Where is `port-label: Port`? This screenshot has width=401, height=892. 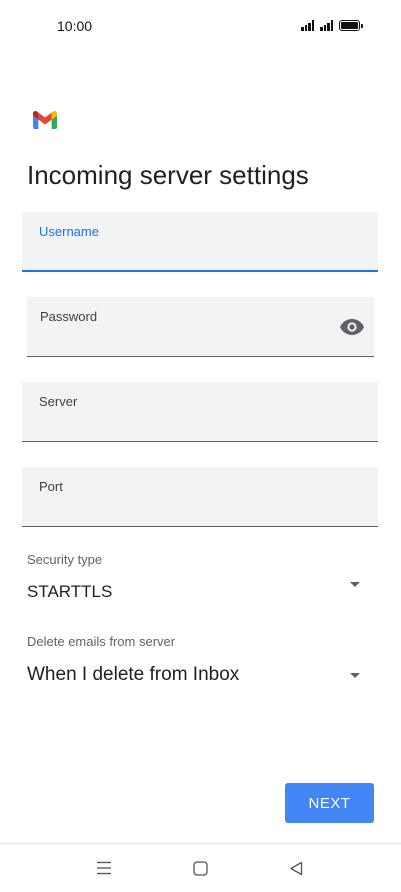 port-label: Port is located at coordinates (51, 486).